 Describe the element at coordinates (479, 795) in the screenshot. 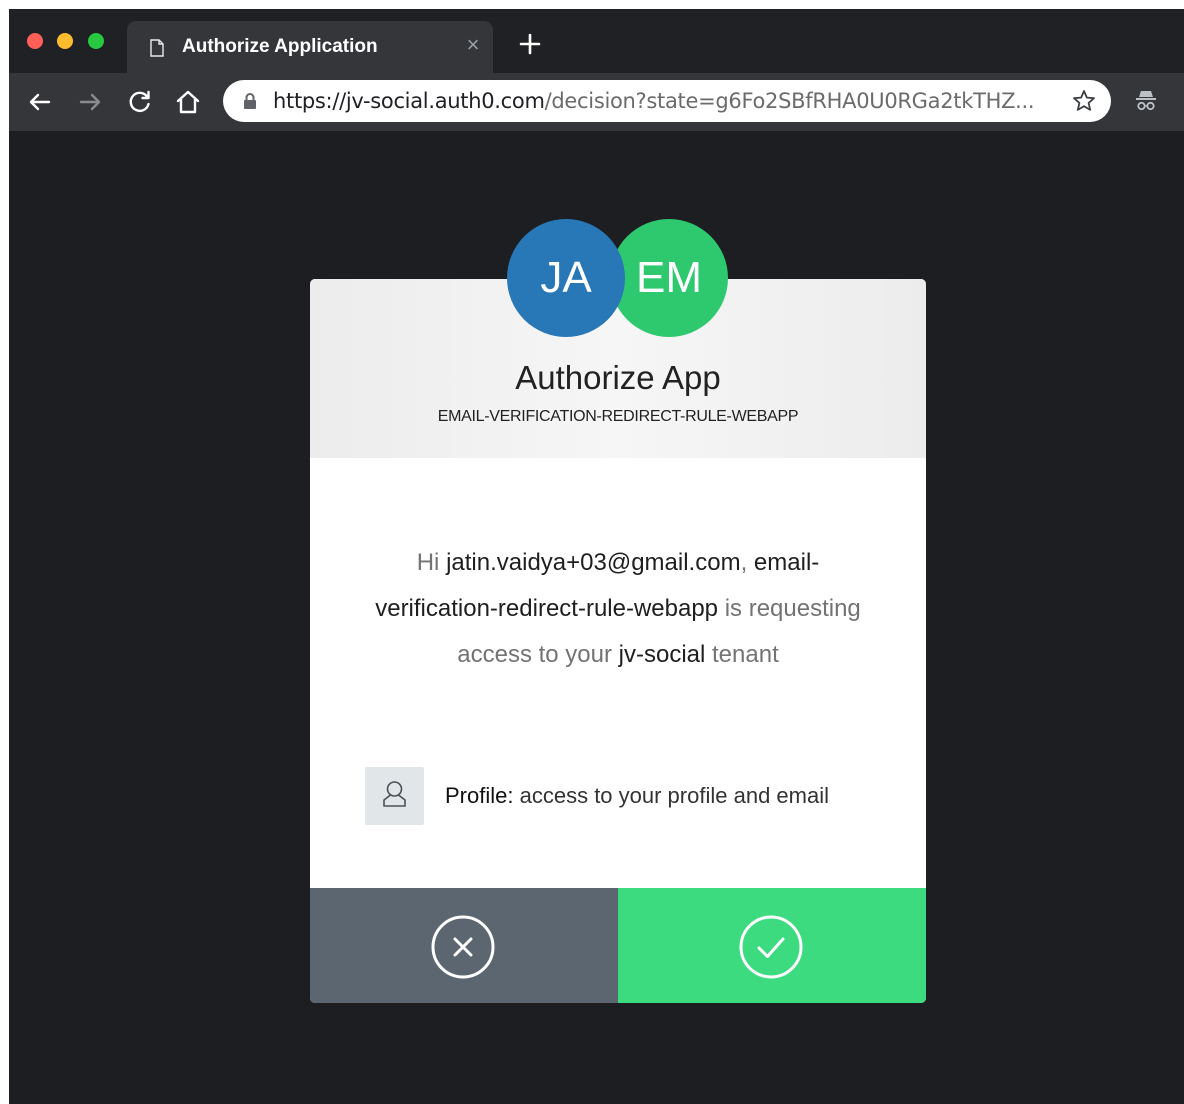

I see `scope-name: Profile:` at that location.